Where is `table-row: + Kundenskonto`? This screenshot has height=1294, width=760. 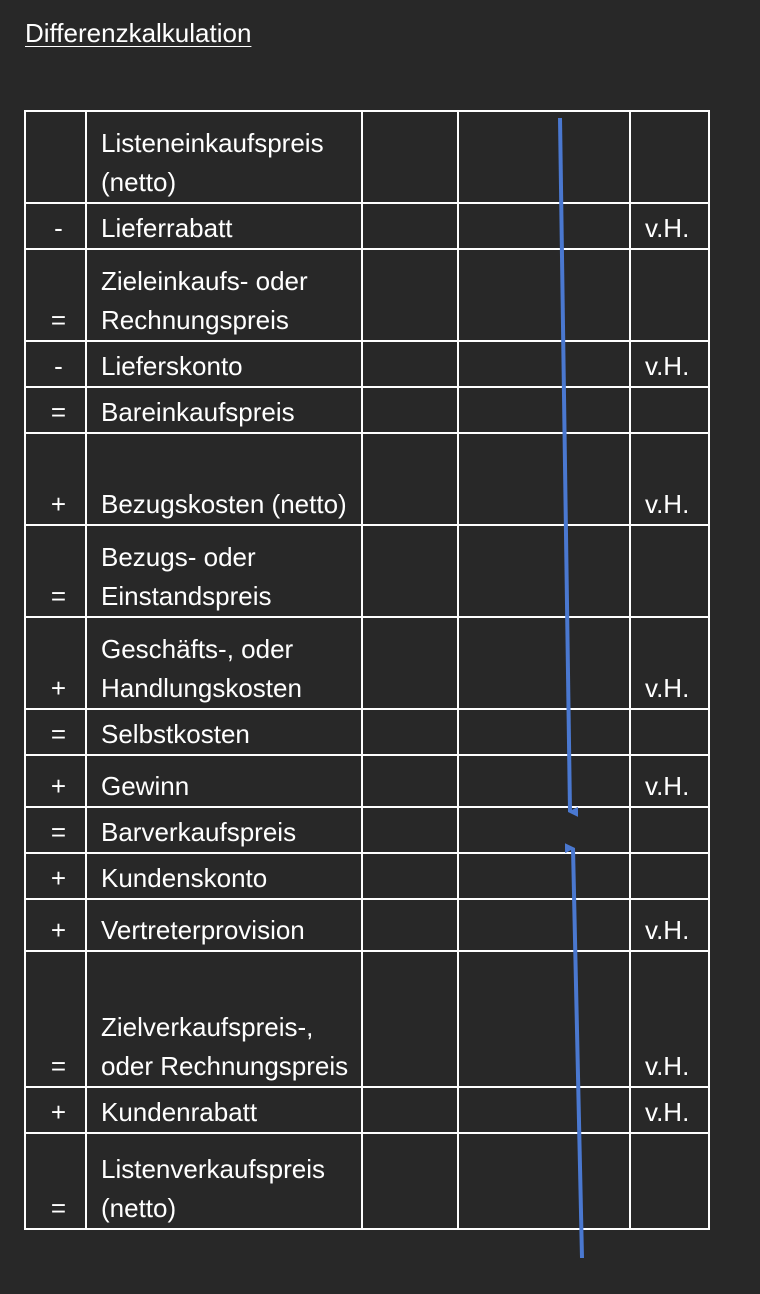
table-row: + Kundenskonto is located at coordinates (367, 876).